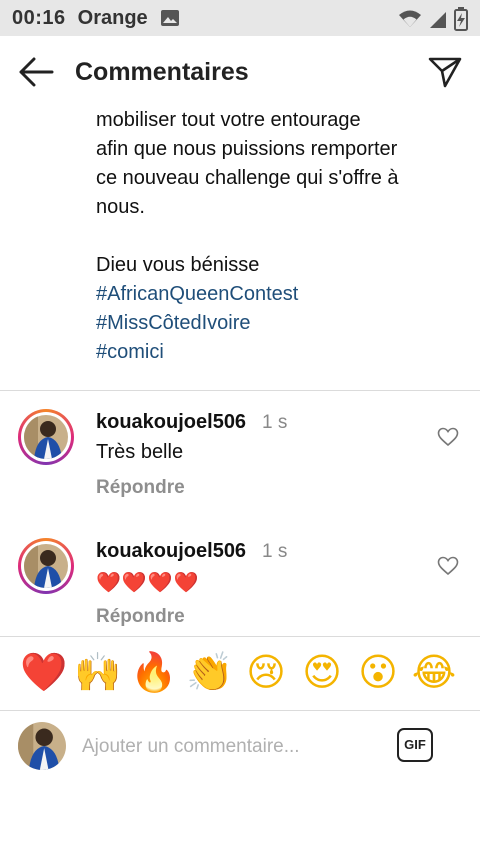  Describe the element at coordinates (112, 17) in the screenshot. I see `status-carrier: Orange` at that location.